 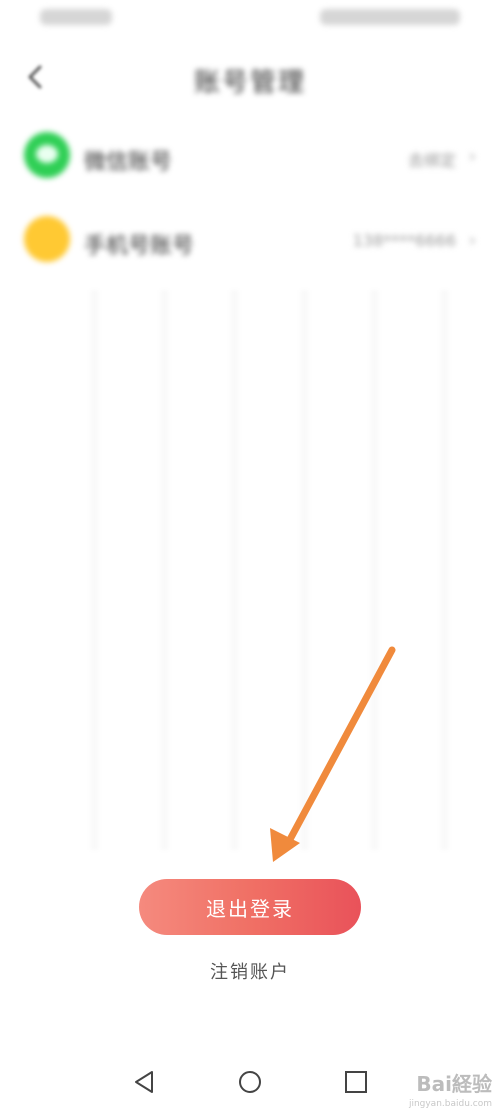 What do you see at coordinates (454, 1084) in the screenshot?
I see `watermark-logo: Bai経验` at bounding box center [454, 1084].